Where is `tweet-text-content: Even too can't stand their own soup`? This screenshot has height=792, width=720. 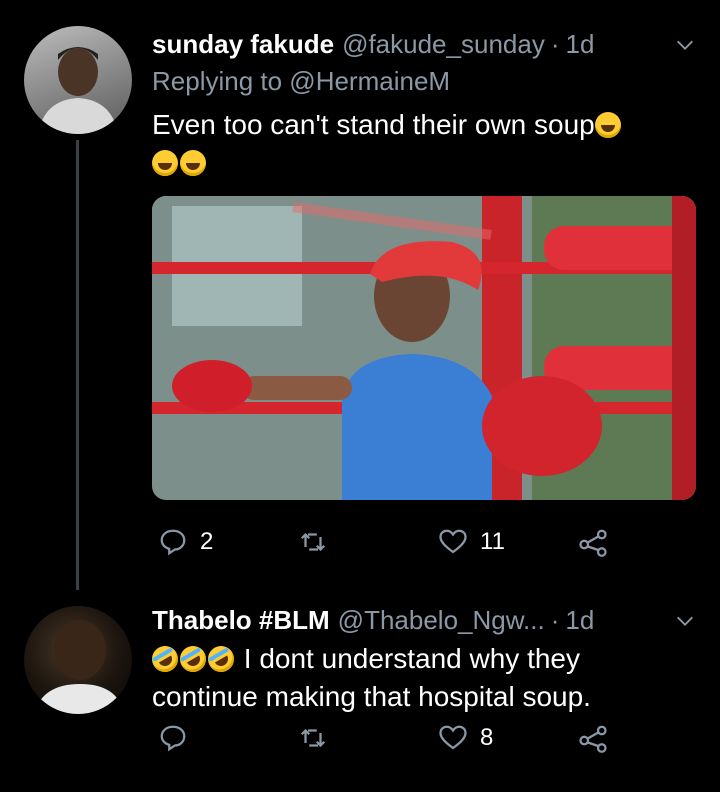
tweet-text-content: Even too can't stand their own soup is located at coordinates (373, 124).